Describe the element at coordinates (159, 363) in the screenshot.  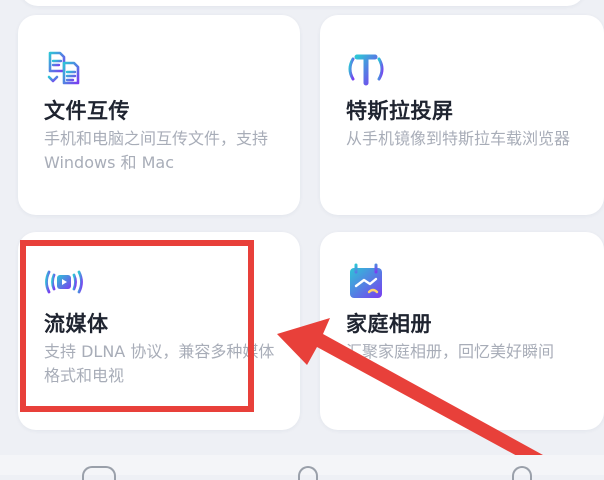
I see `card-description: 支持 DLNA 协议，兼容多种媒体格式和电视` at that location.